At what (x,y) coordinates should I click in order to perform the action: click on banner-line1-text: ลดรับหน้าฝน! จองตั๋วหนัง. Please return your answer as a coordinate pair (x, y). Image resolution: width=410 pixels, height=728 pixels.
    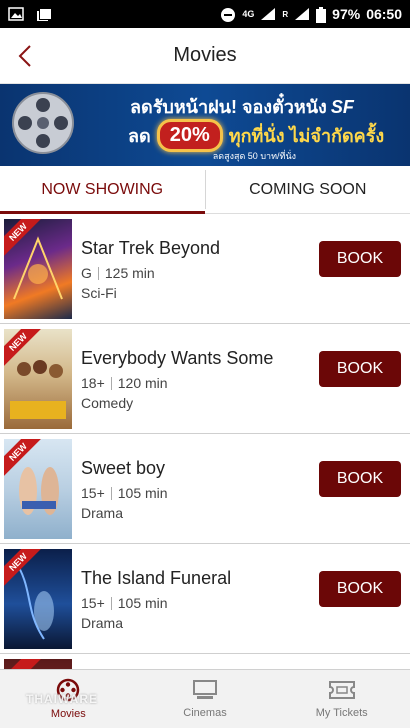
    Looking at the image, I should click on (228, 107).